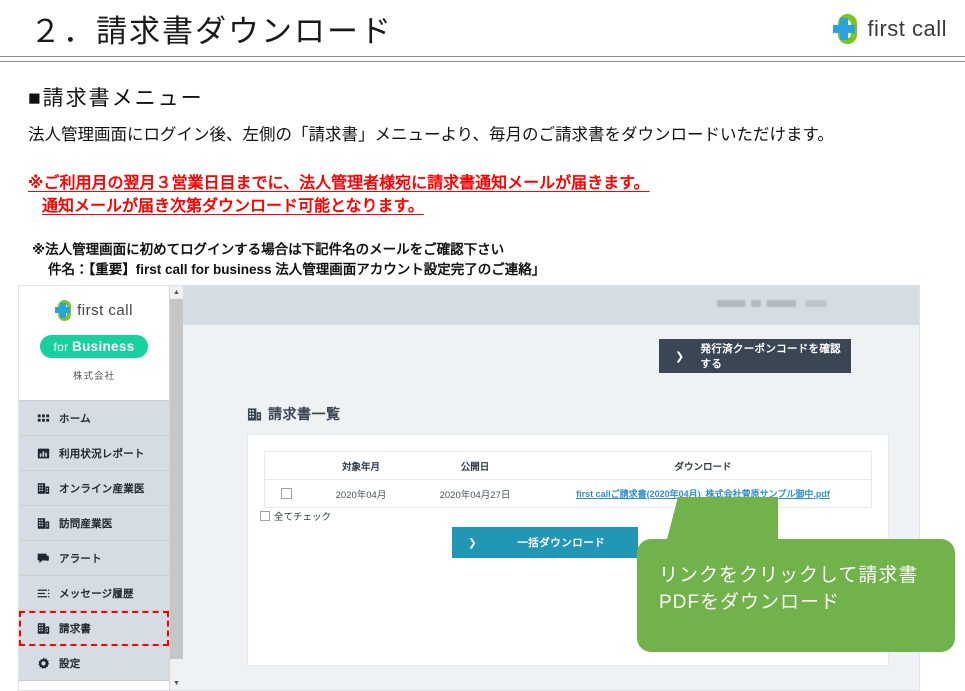 This screenshot has height=691, width=965. I want to click on callout-line-2: PDFをダウンロード, so click(750, 602).